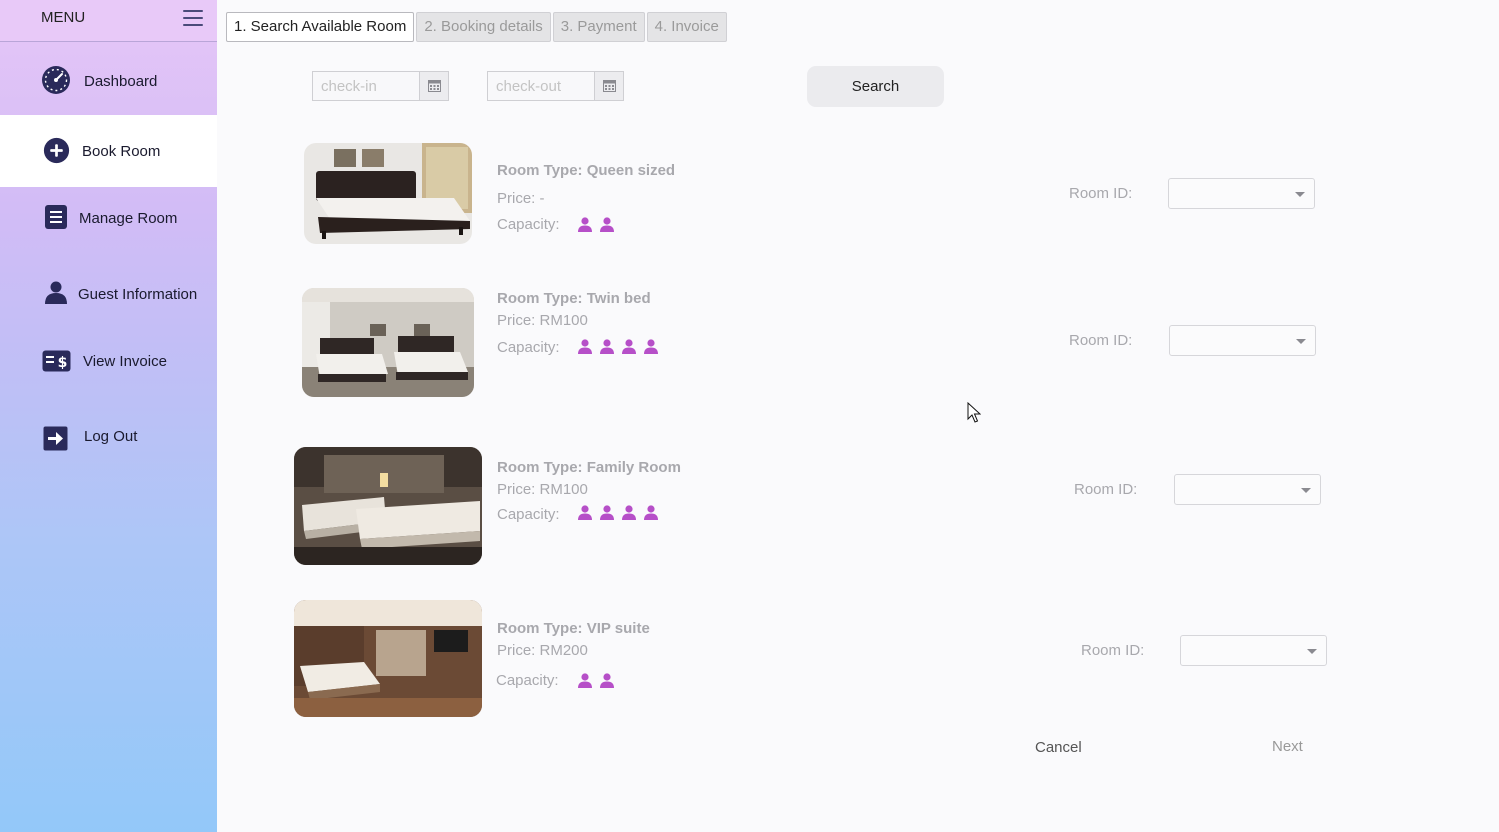  I want to click on logout-arrow-icon, so click(55, 438).